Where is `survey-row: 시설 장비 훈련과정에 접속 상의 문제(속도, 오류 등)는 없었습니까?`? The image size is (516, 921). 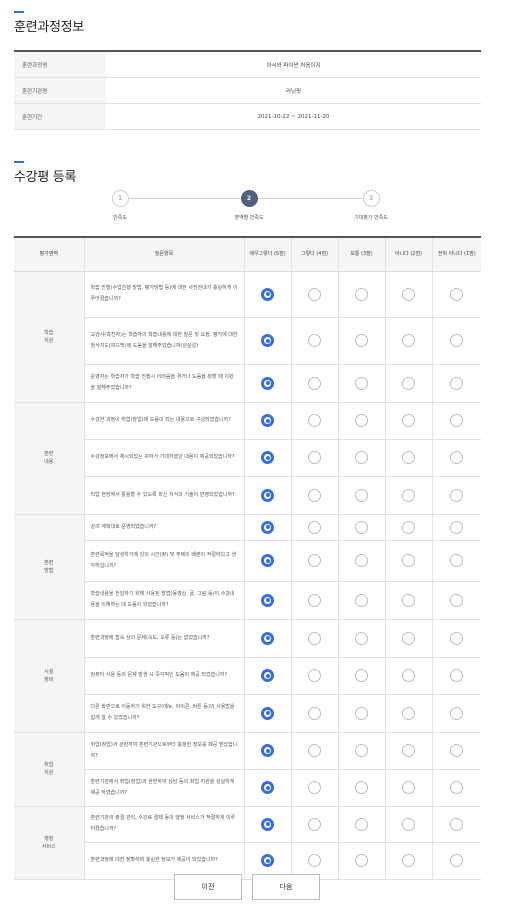 survey-row: 시설 장비 훈련과정에 접속 상의 문제(속도, 오류 등)는 없었습니까? is located at coordinates (247, 676).